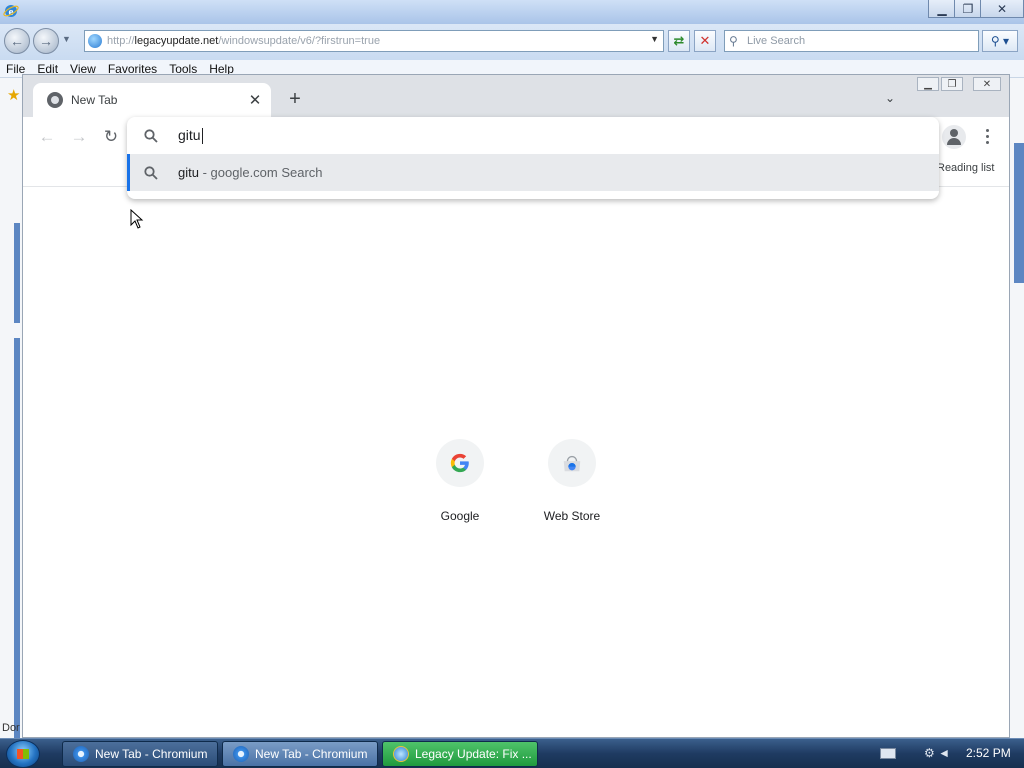  Describe the element at coordinates (152, 100) in the screenshot. I see `tab-new-tab: New Tab ✕` at that location.